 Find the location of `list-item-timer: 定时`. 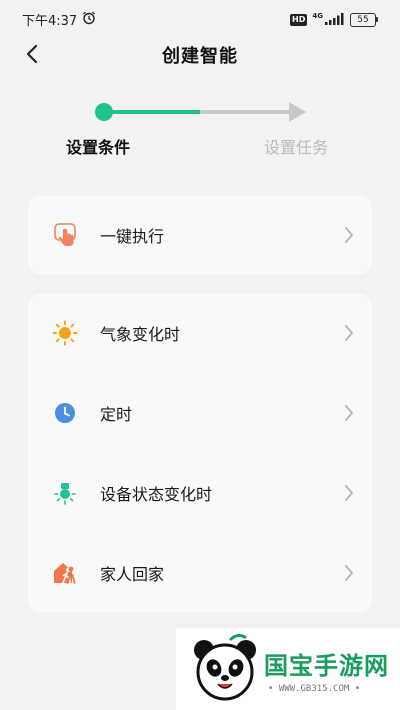

list-item-timer: 定时 is located at coordinates (200, 413).